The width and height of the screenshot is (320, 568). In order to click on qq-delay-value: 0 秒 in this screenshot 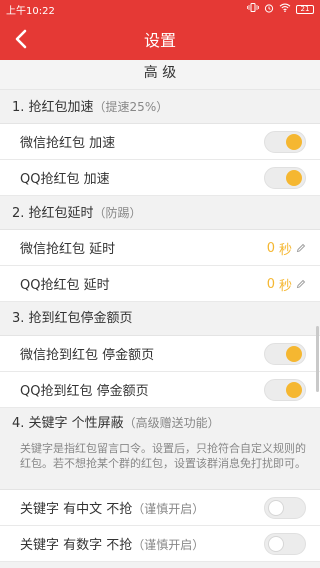, I will do `click(286, 284)`.